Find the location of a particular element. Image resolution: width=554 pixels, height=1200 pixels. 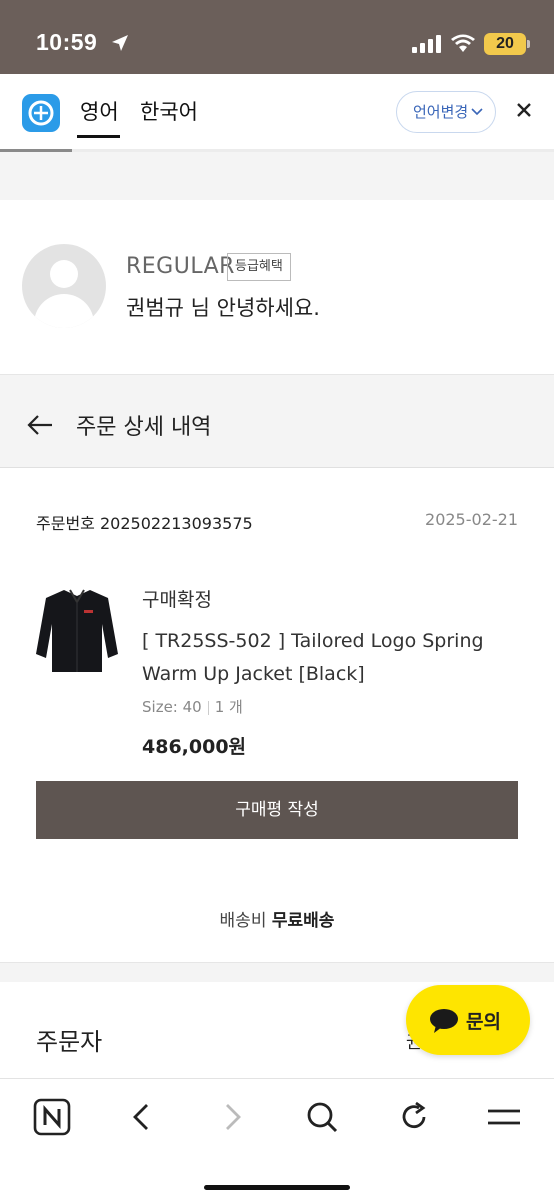

browser-toolbar is located at coordinates (277, 1139).